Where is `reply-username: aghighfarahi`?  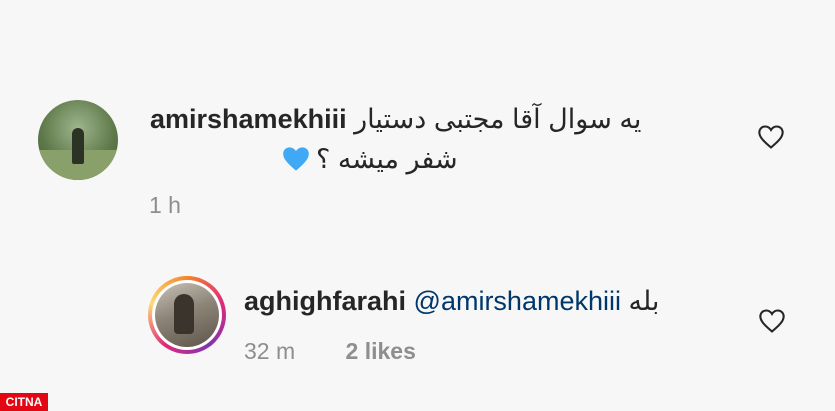
reply-username: aghighfarahi is located at coordinates (325, 301).